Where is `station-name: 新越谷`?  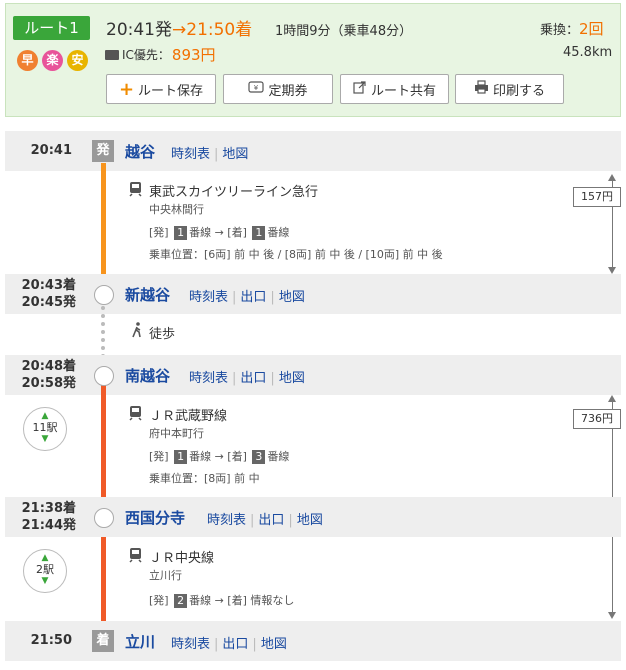
station-name: 新越谷 is located at coordinates (147, 294).